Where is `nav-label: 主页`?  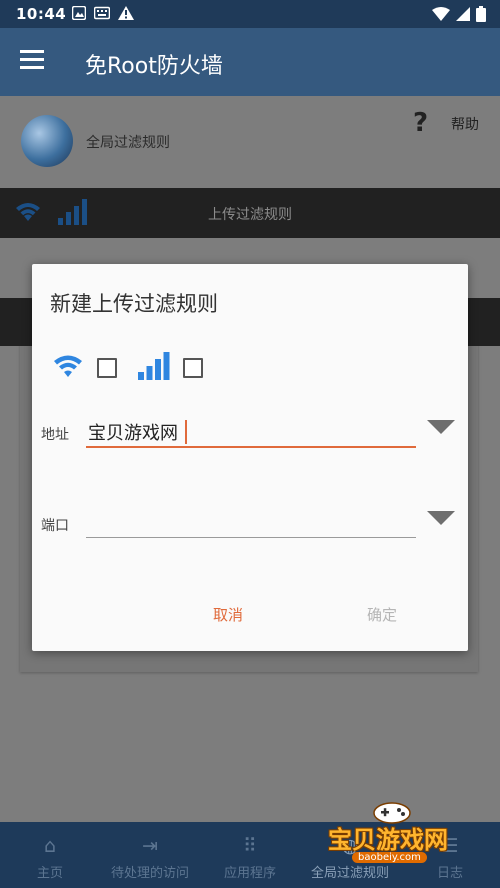 nav-label: 主页 is located at coordinates (49, 873).